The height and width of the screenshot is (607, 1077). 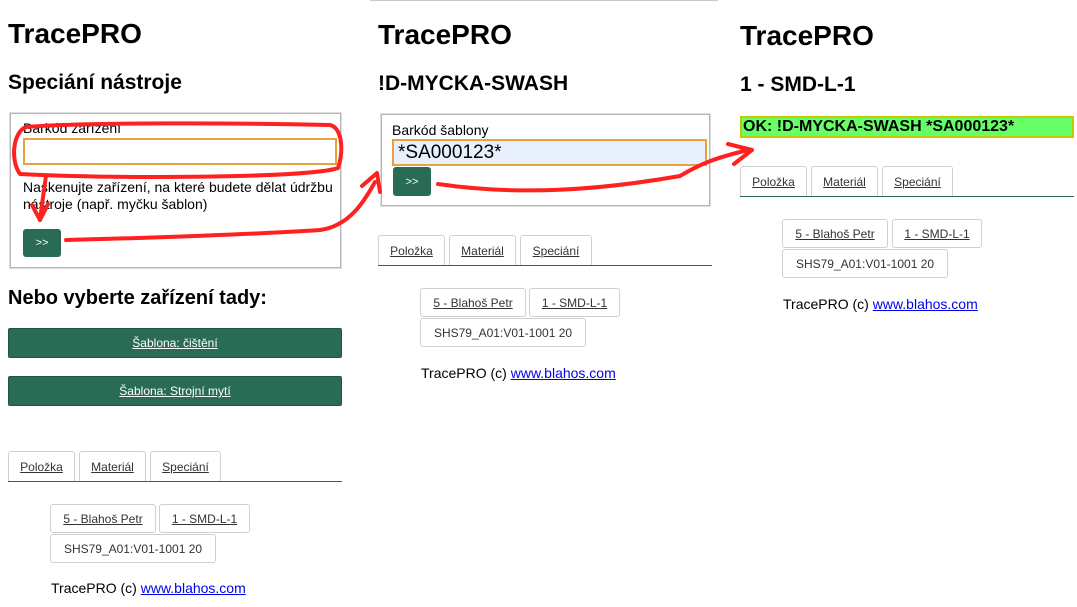 I want to click on choose-device-heading: Nebo vyberte zařízení tady:, so click(x=137, y=298).